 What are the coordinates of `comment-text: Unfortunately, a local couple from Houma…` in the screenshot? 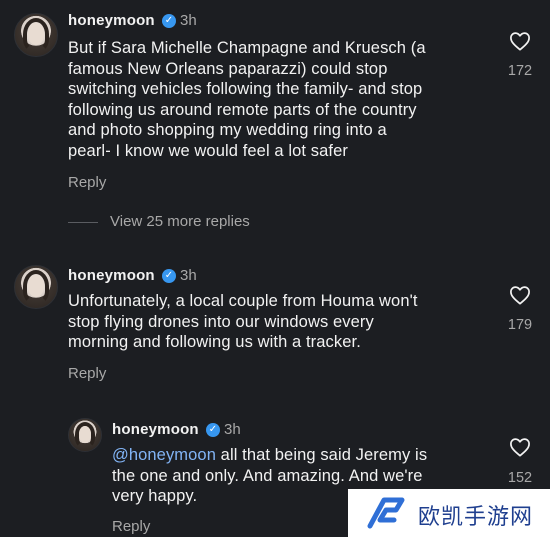 It's located at (243, 321).